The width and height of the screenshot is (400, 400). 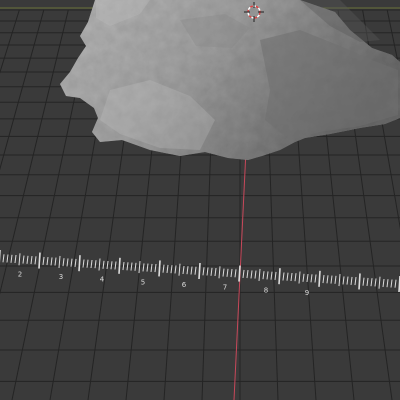 I want to click on ruler-label: 8, so click(x=266, y=290).